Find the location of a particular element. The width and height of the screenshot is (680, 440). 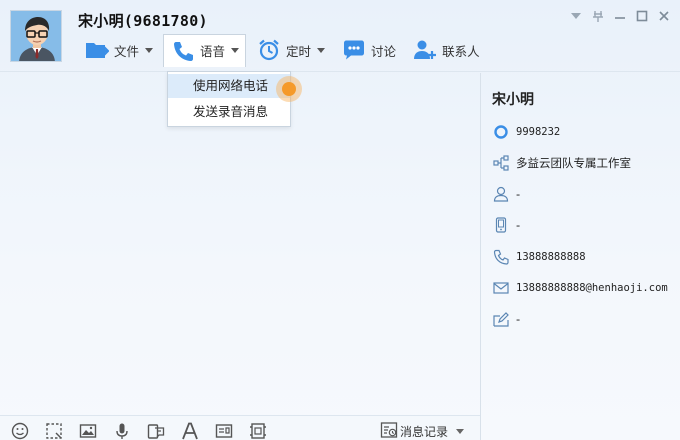

card-icon is located at coordinates (224, 430).